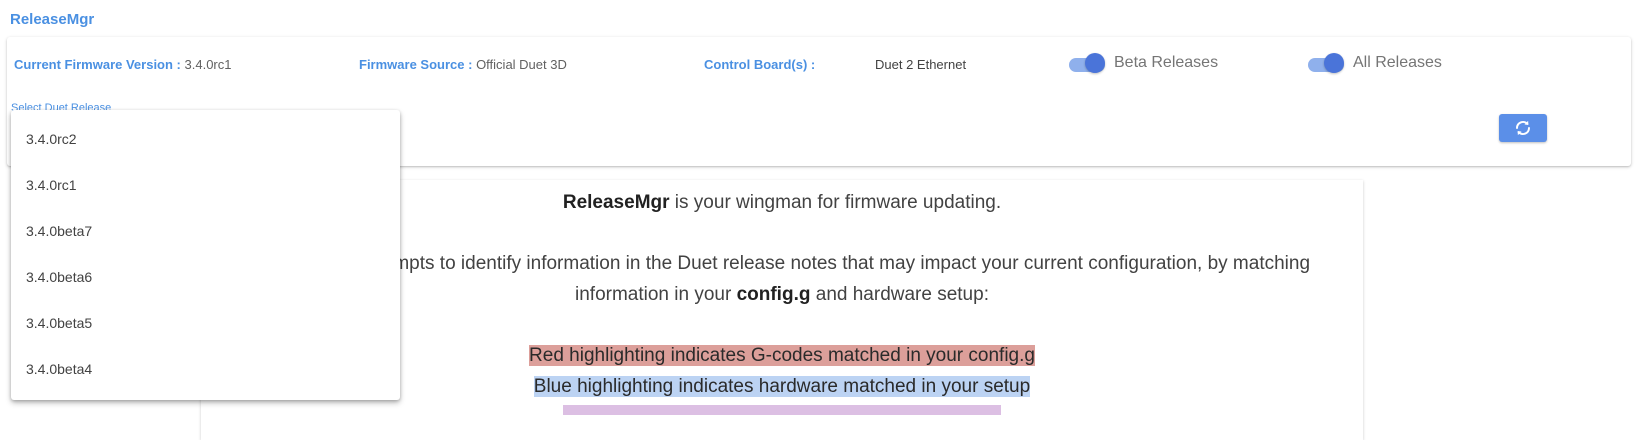 This screenshot has height=440, width=1638. Describe the element at coordinates (202, 369) in the screenshot. I see `release-option: 3.4.0beta4` at that location.